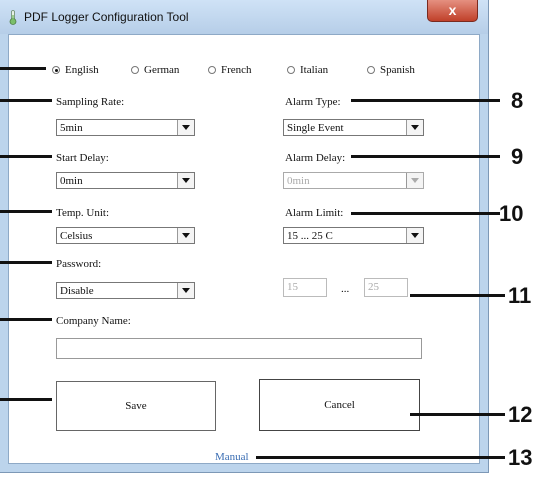  I want to click on radio-label: Spanish, so click(397, 70).